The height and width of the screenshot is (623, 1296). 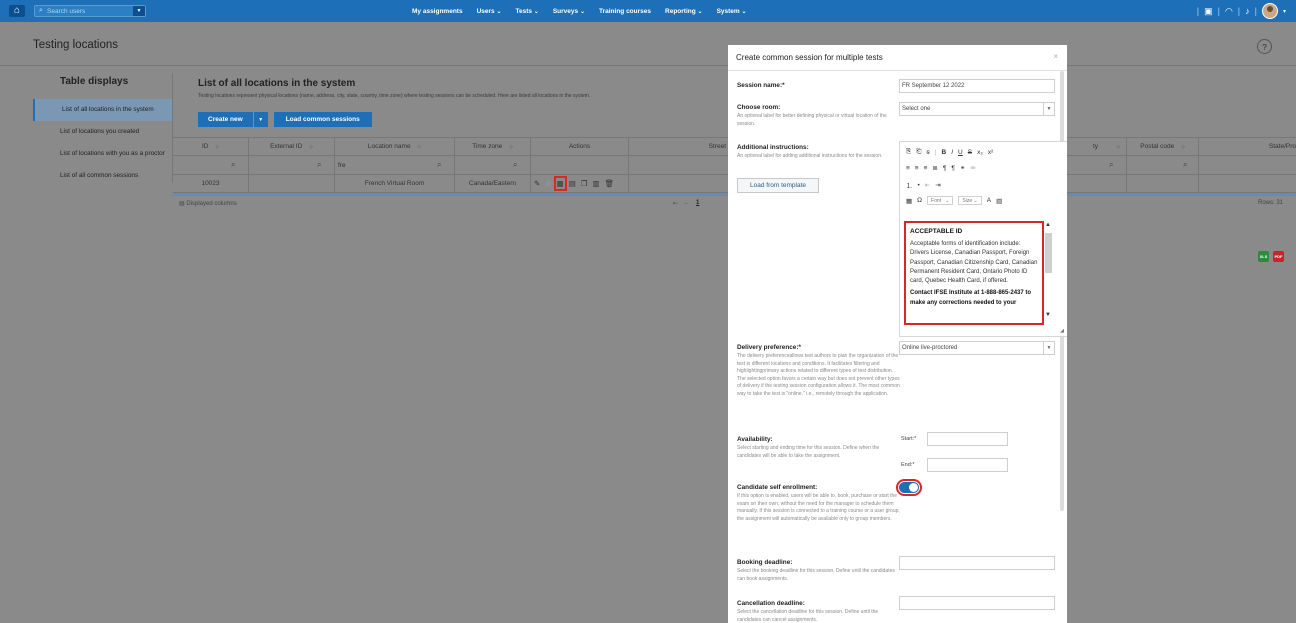 What do you see at coordinates (1097, 146) in the screenshot?
I see `column-header-city: ty ⬦` at bounding box center [1097, 146].